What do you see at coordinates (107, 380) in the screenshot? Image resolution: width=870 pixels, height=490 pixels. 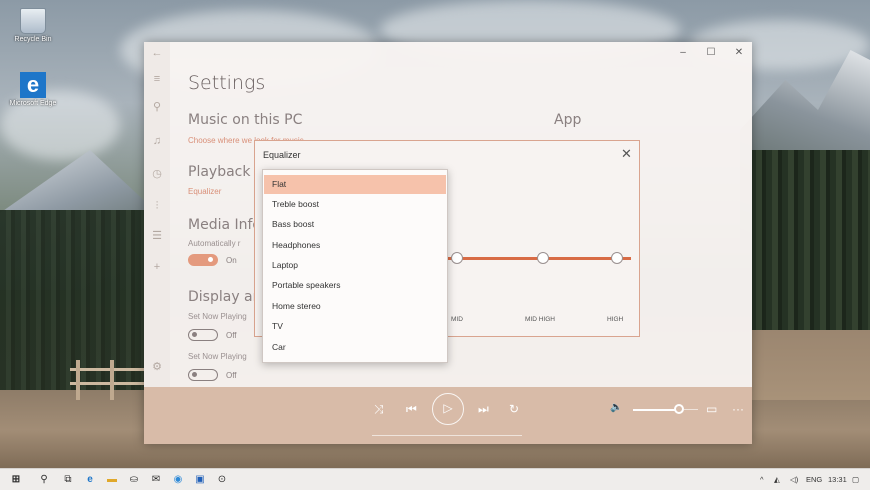 I see `fence` at bounding box center [107, 380].